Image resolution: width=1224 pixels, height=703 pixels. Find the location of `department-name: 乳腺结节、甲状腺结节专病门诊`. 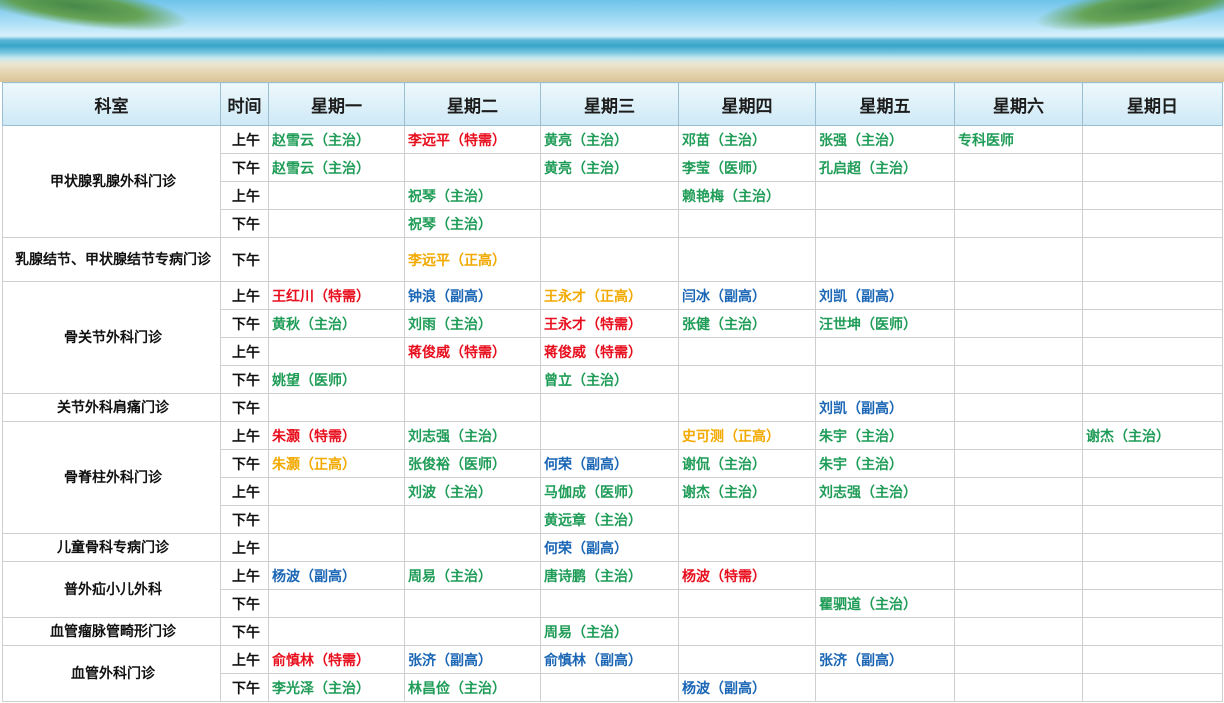

department-name: 乳腺结节、甲状腺结节专病门诊 is located at coordinates (111, 259).